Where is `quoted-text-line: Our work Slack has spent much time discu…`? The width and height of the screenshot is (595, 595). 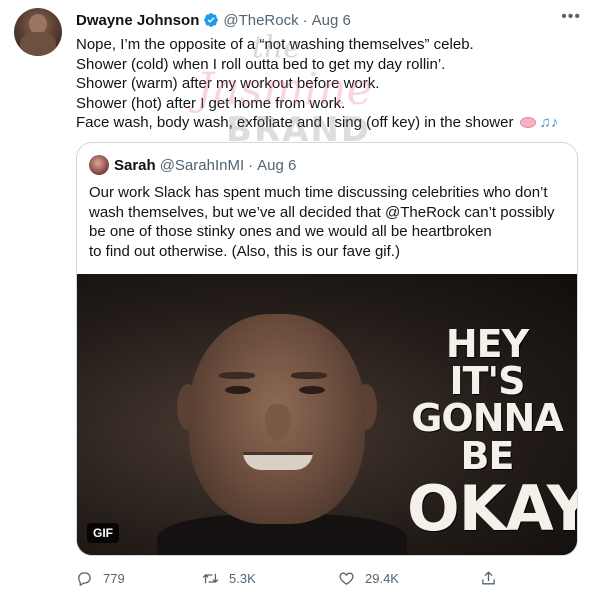
quoted-text-line: Our work Slack has spent much time discu… is located at coordinates (318, 192).